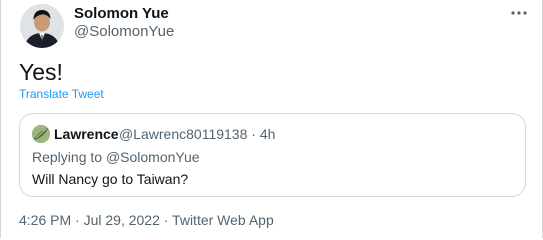  Describe the element at coordinates (110, 179) in the screenshot. I see `quoted-tweet-text: Will Nancy go to Taiwan?` at that location.